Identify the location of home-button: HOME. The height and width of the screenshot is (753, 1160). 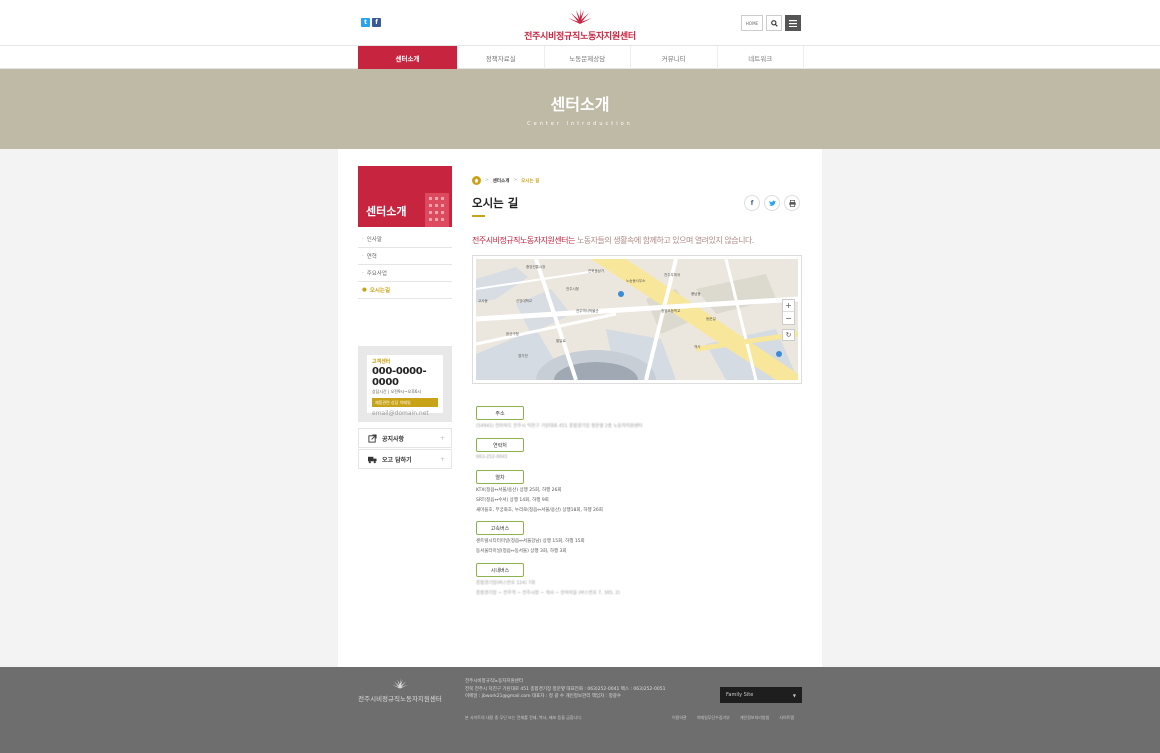
(752, 23).